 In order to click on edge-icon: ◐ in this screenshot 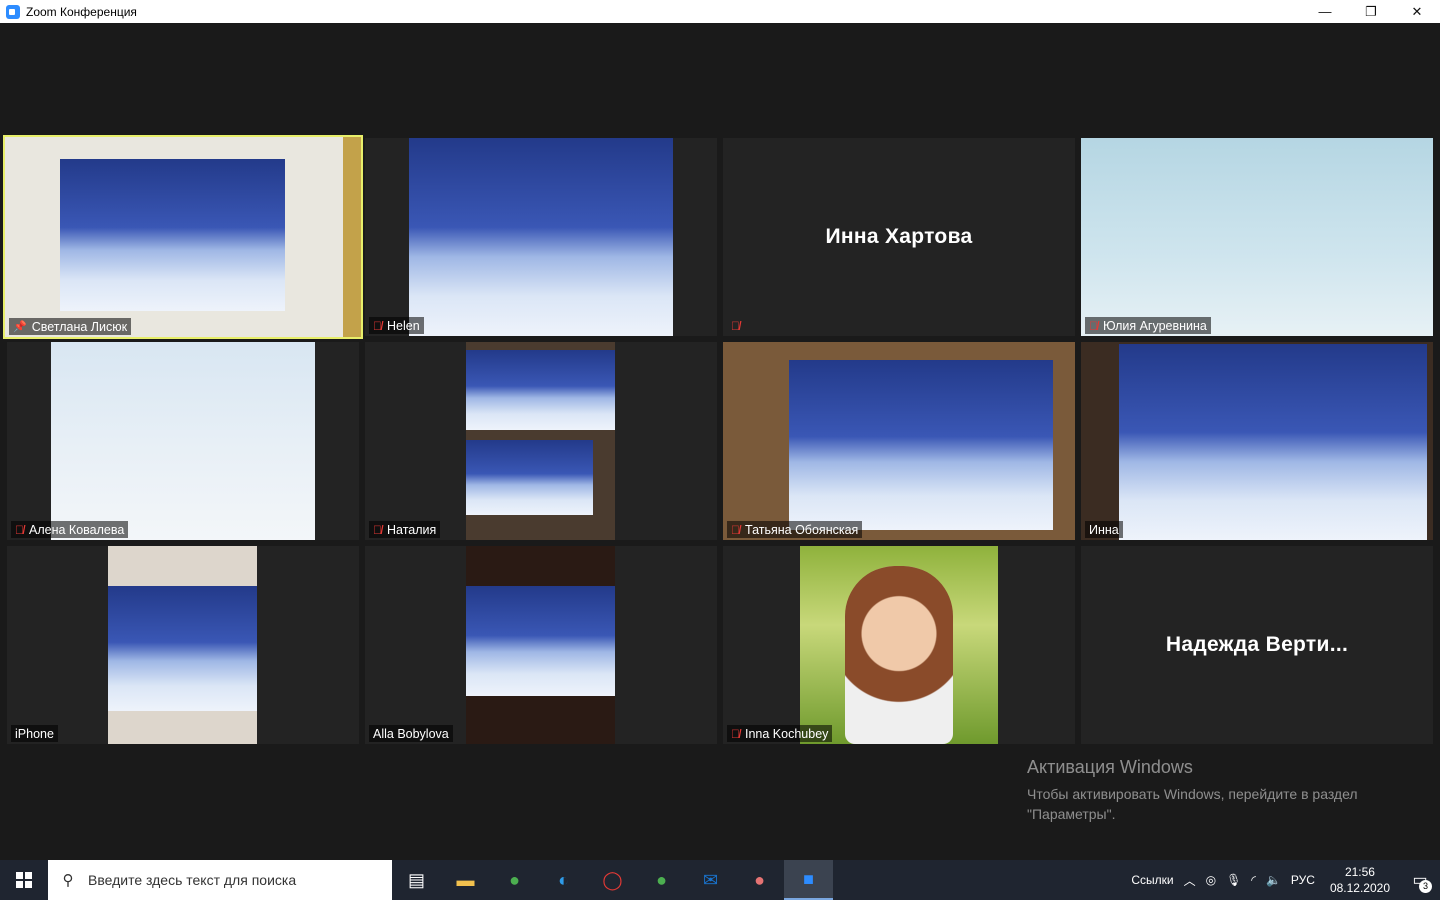, I will do `click(563, 880)`.